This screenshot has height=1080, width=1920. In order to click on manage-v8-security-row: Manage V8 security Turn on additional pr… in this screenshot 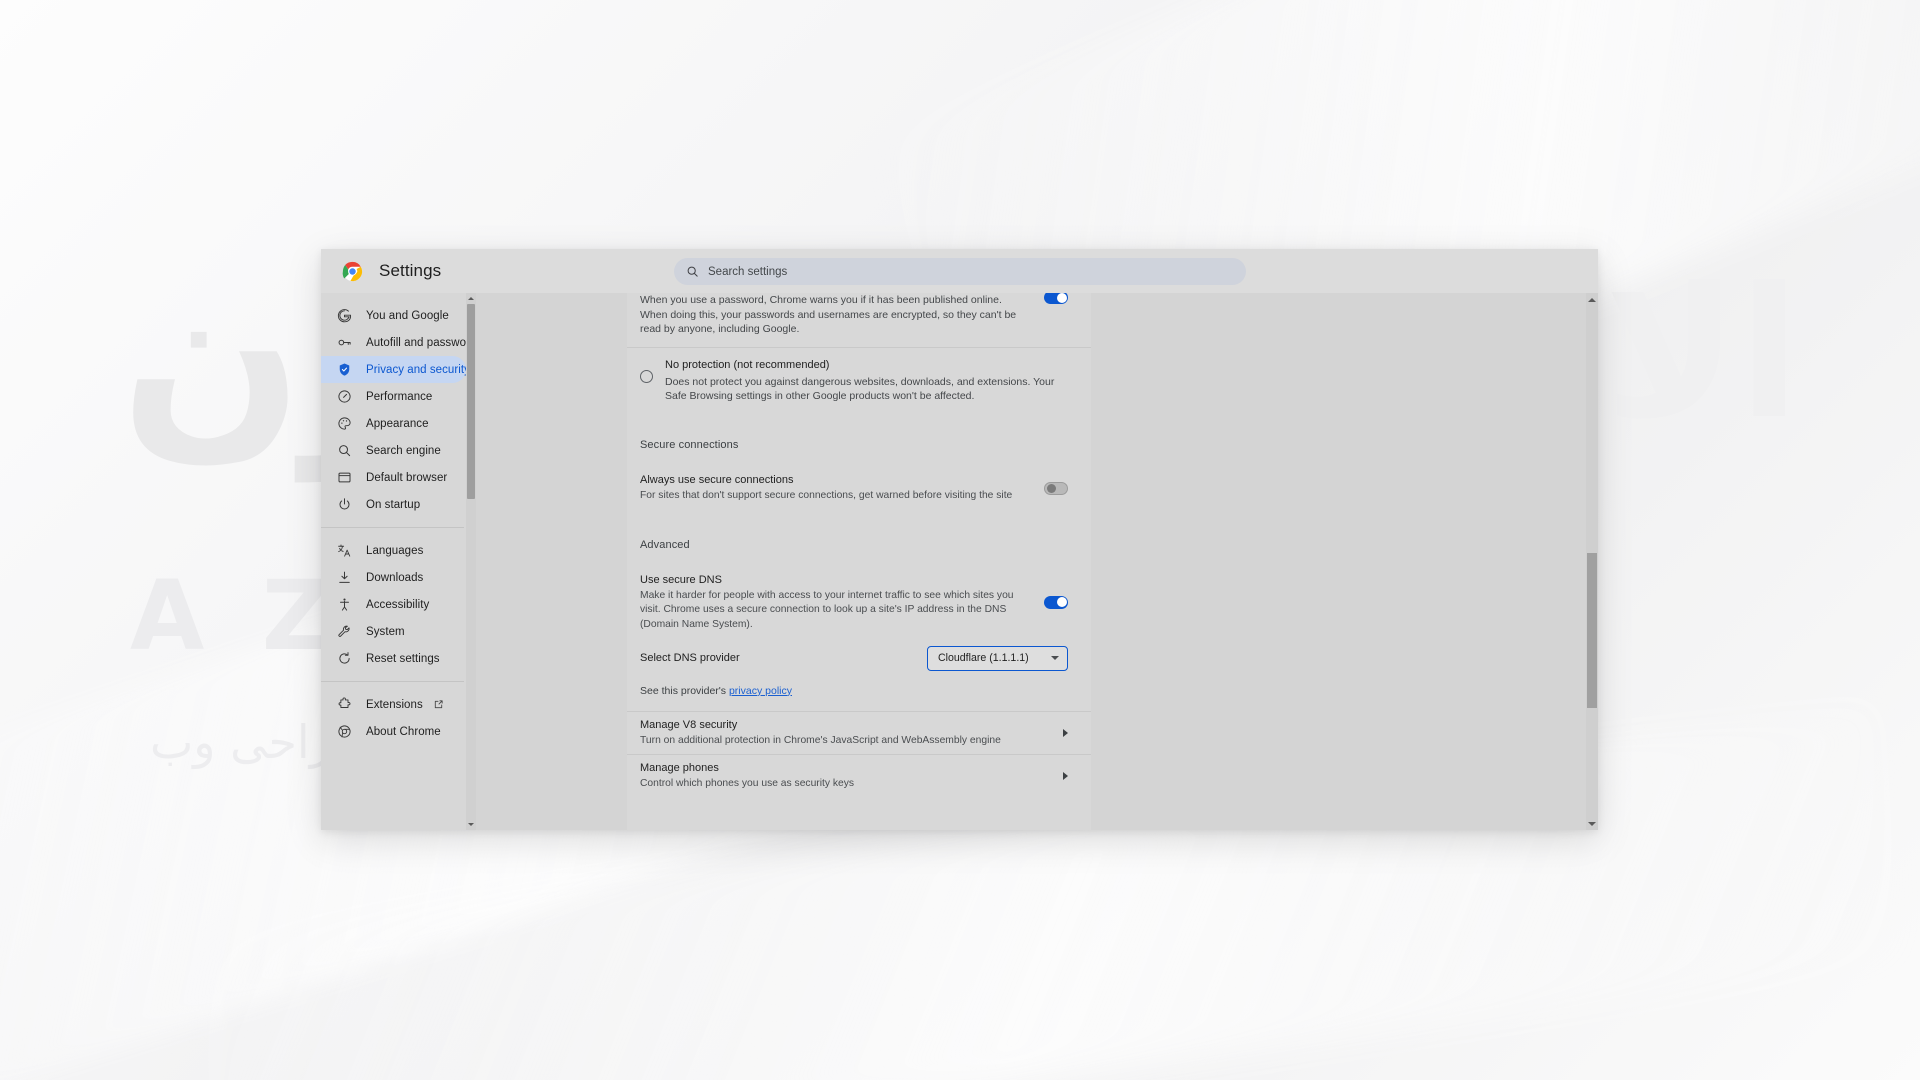, I will do `click(859, 733)`.